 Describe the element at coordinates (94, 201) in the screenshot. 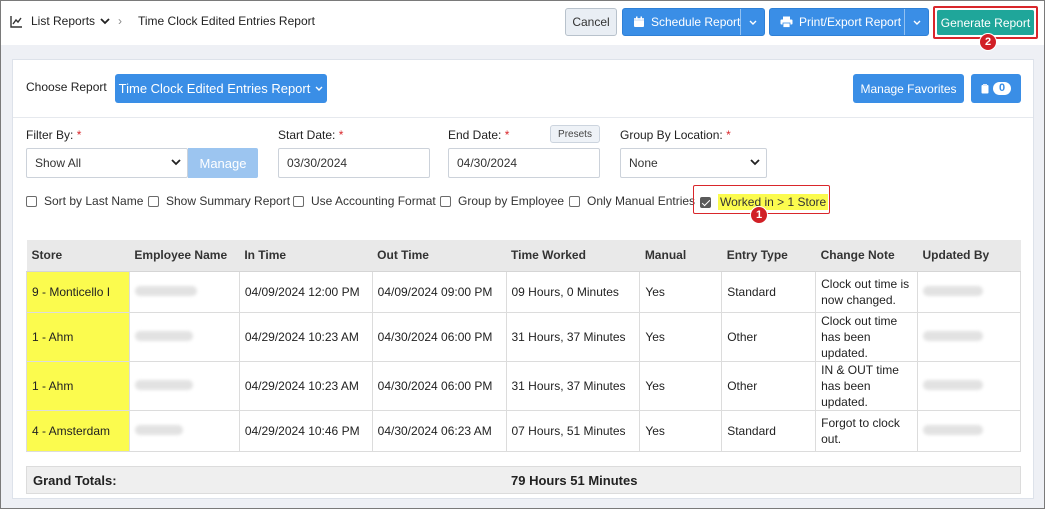

I see `checkbox-label: Sort by Last Name` at that location.